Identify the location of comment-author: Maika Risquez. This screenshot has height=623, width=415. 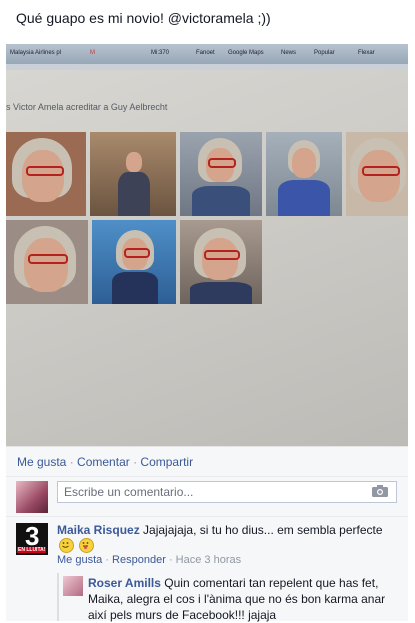
(98, 530).